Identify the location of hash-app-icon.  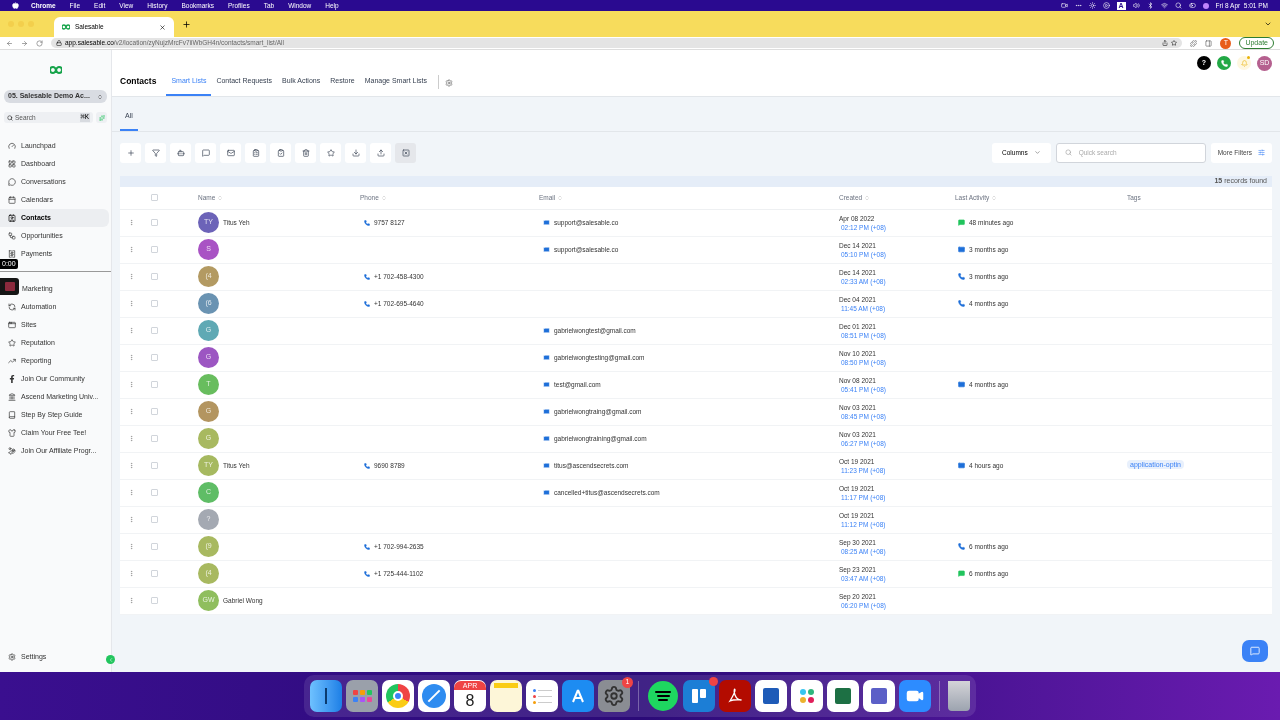
(807, 696).